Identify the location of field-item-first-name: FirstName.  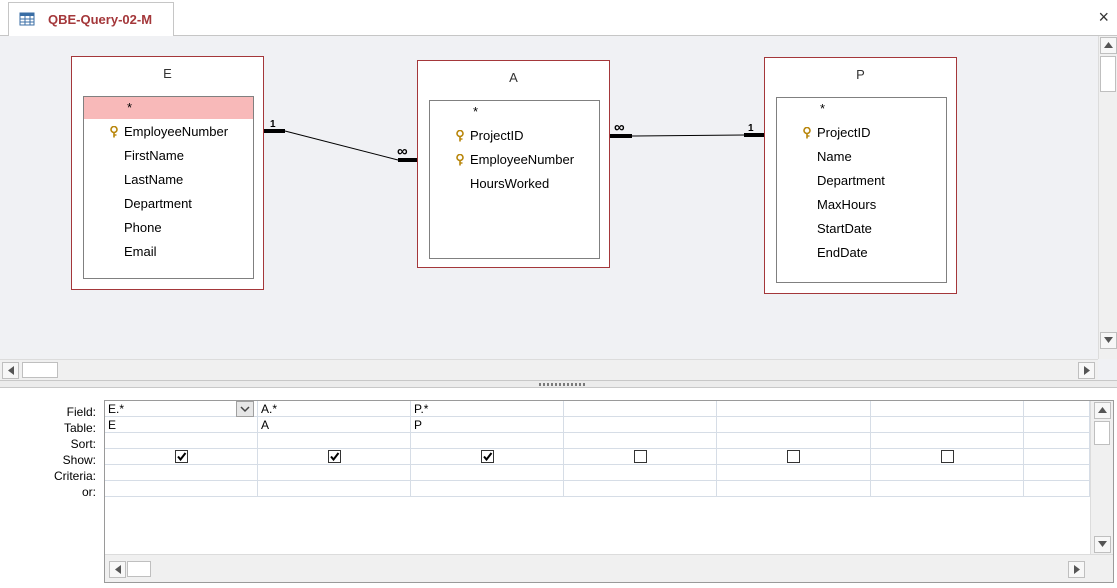
(168, 156).